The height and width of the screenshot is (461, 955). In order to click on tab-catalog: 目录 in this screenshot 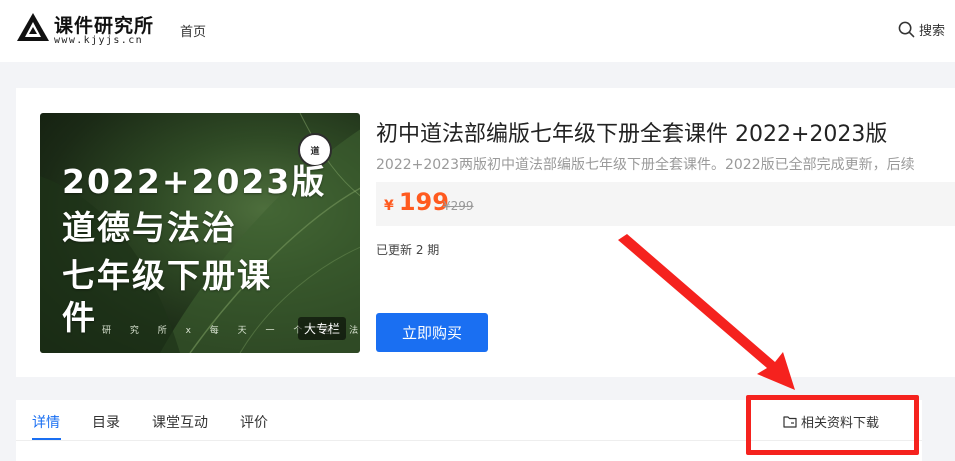, I will do `click(106, 422)`.